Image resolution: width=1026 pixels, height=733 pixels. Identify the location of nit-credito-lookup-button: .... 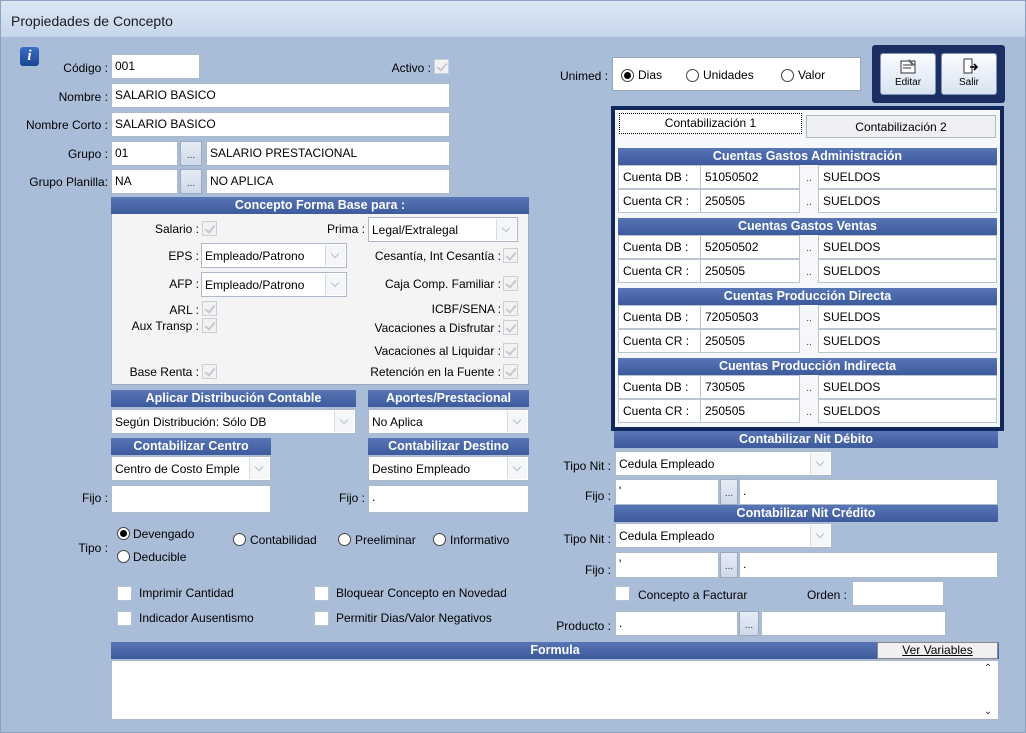
(729, 565).